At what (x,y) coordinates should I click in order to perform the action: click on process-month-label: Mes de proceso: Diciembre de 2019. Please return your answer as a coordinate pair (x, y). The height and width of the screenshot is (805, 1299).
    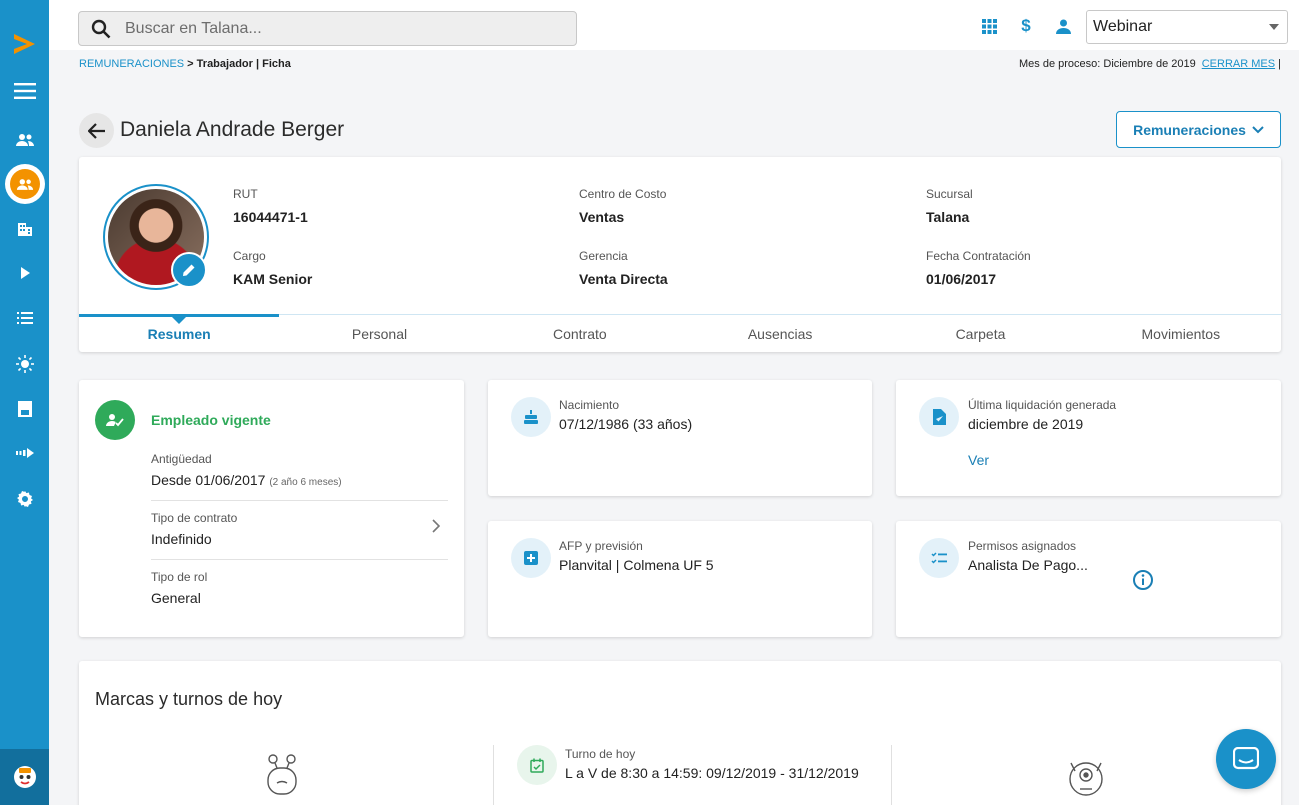
    Looking at the image, I should click on (1107, 64).